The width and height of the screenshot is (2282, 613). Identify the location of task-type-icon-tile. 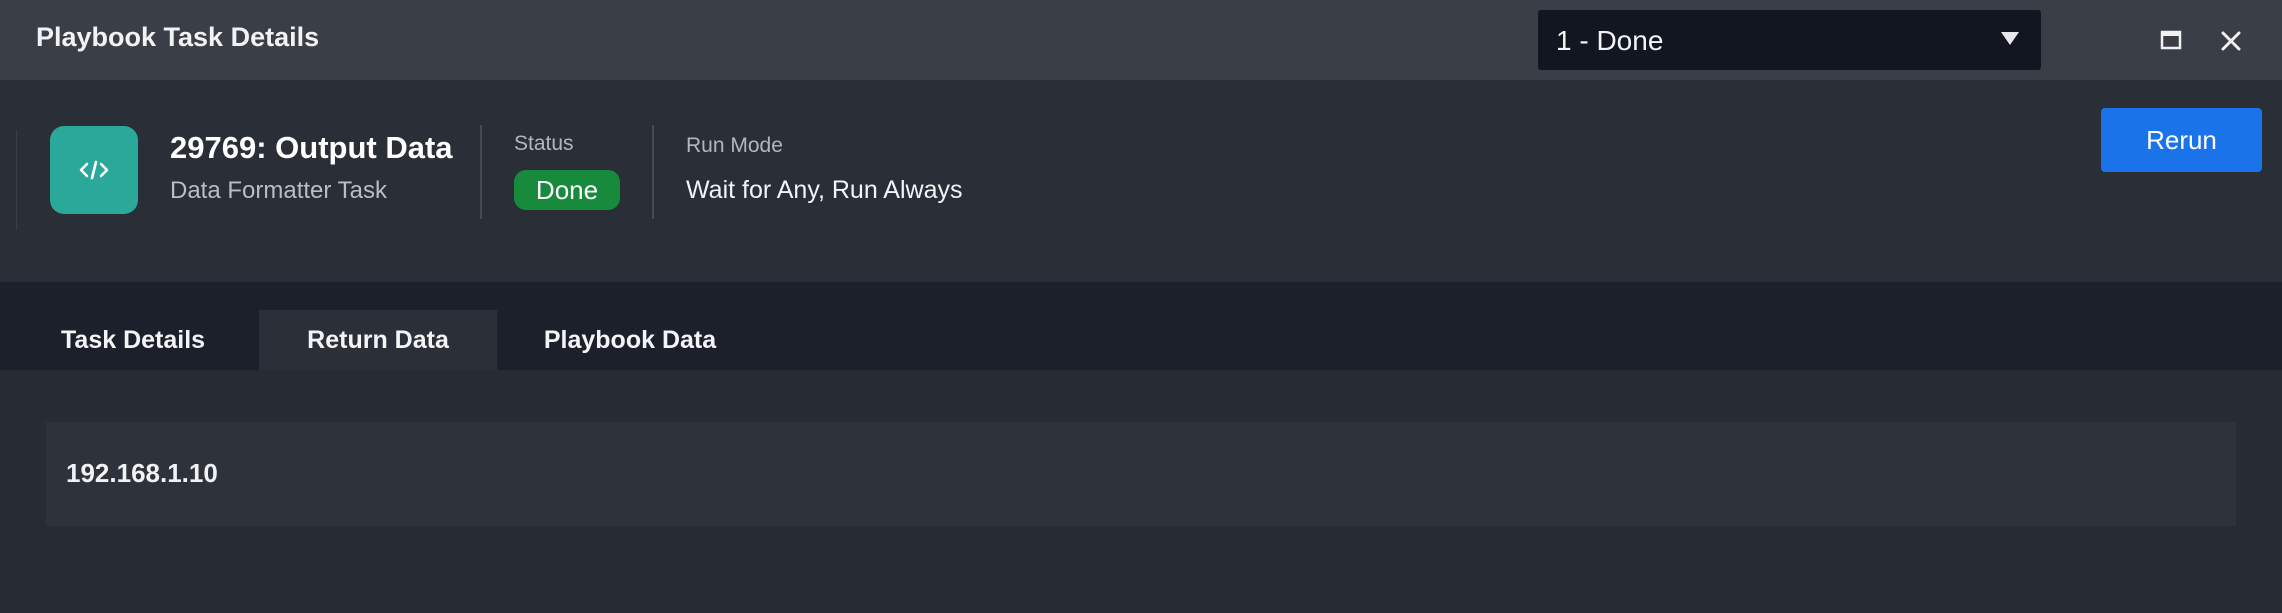
(94, 170).